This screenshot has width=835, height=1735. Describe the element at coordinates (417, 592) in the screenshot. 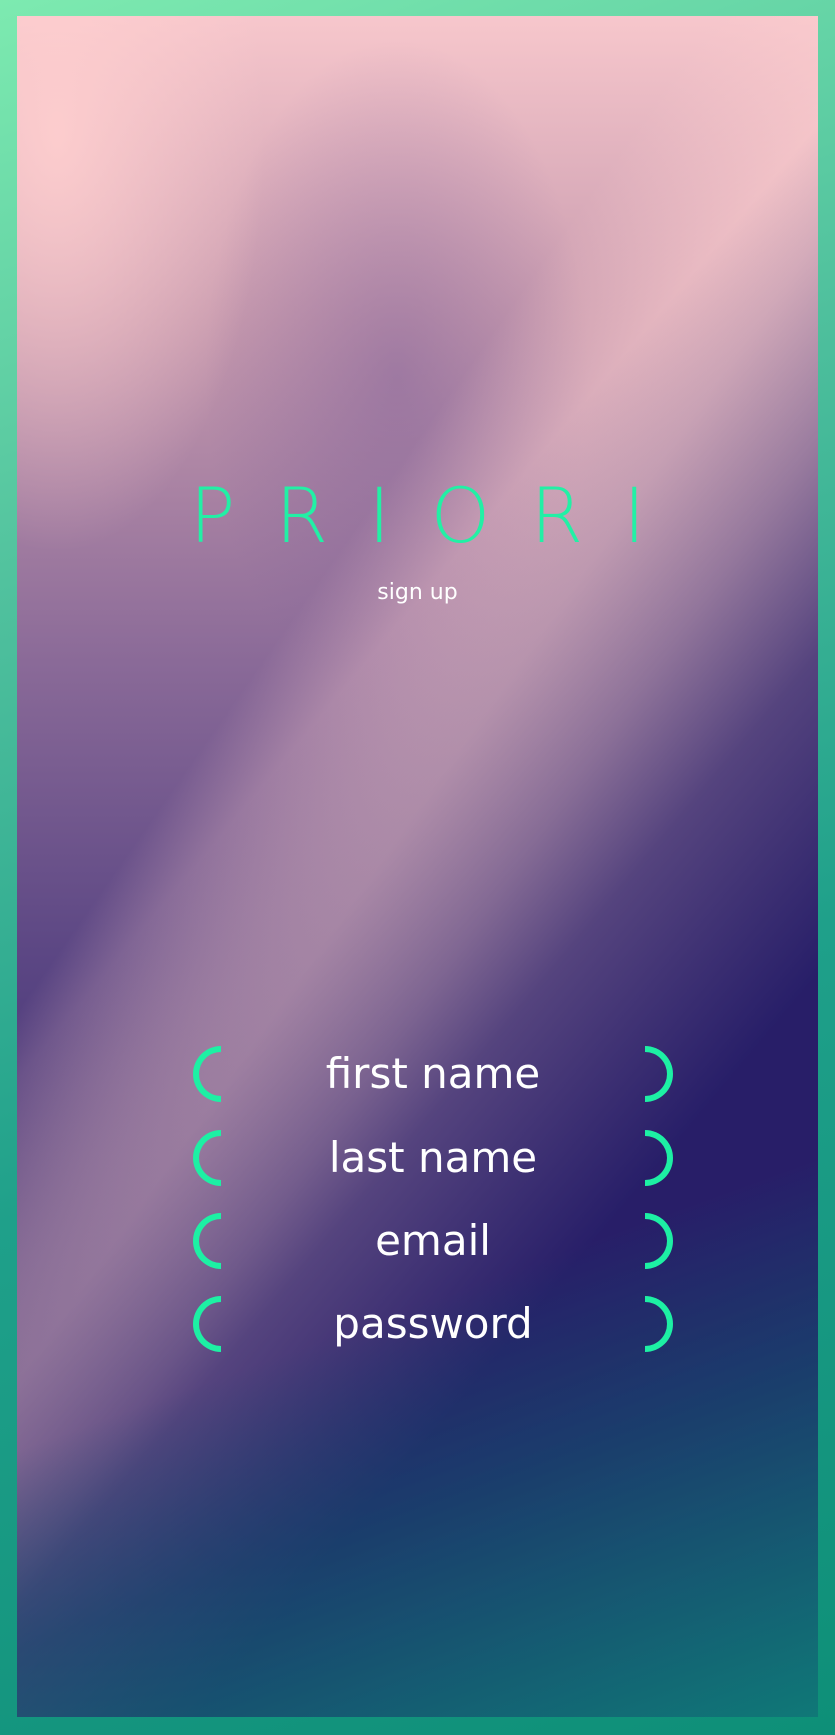

I see `page-subtitle: sign up` at that location.